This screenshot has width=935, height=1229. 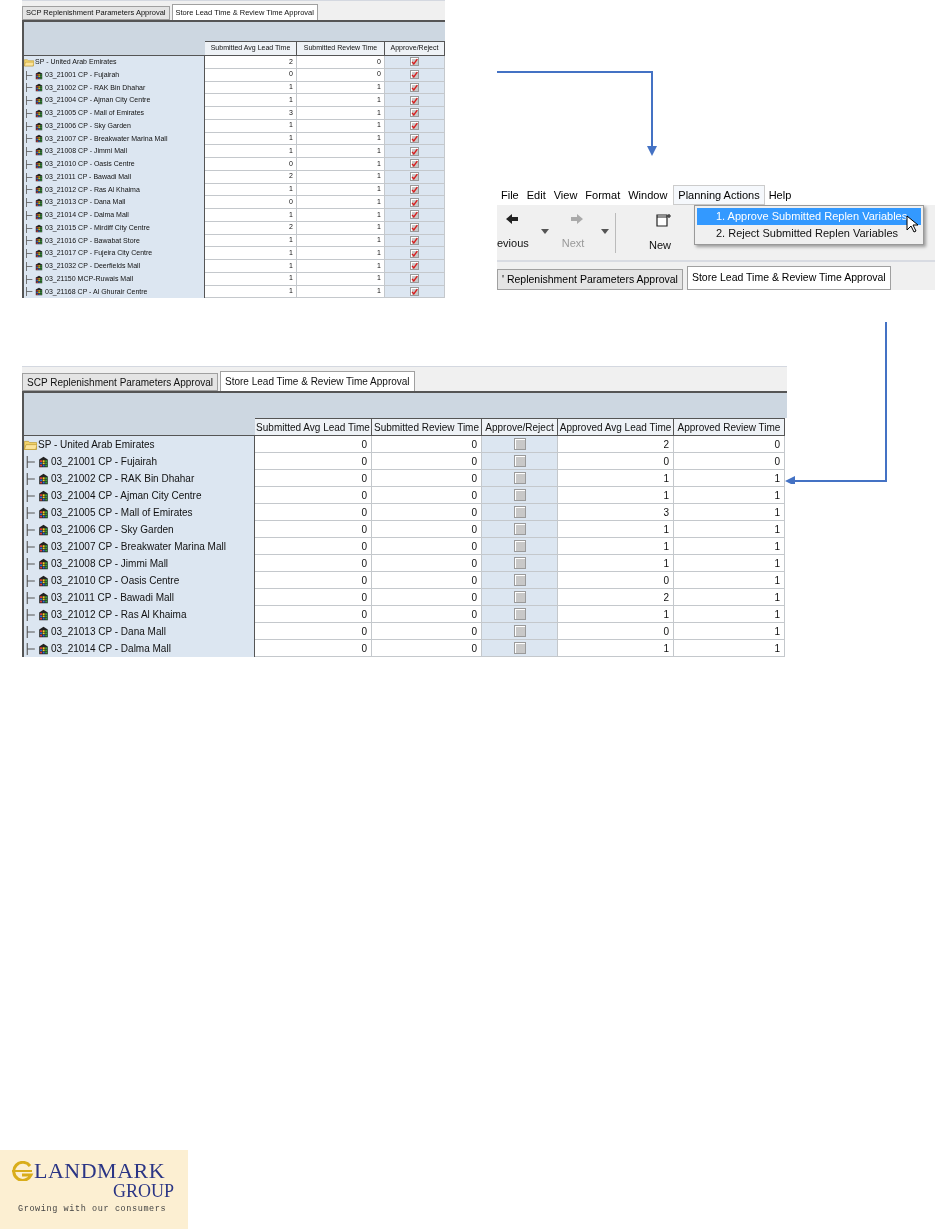 I want to click on column-header: Approve/Reject, so click(x=520, y=427).